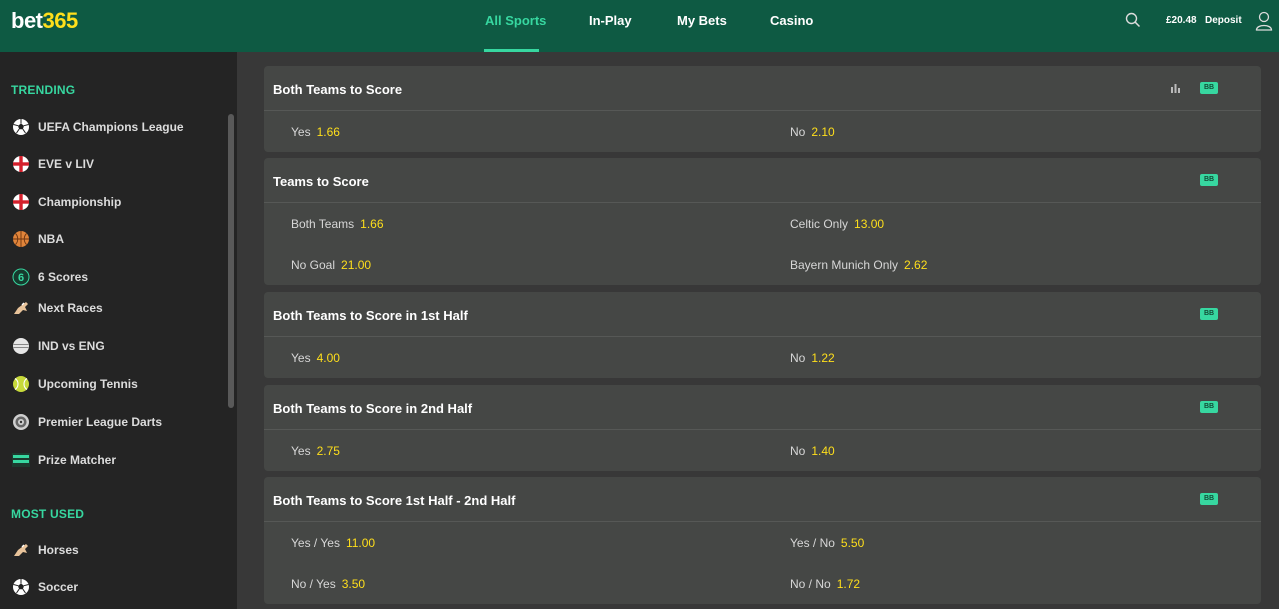 The image size is (1279, 609). Describe the element at coordinates (1175, 87) in the screenshot. I see `stats-icon` at that location.